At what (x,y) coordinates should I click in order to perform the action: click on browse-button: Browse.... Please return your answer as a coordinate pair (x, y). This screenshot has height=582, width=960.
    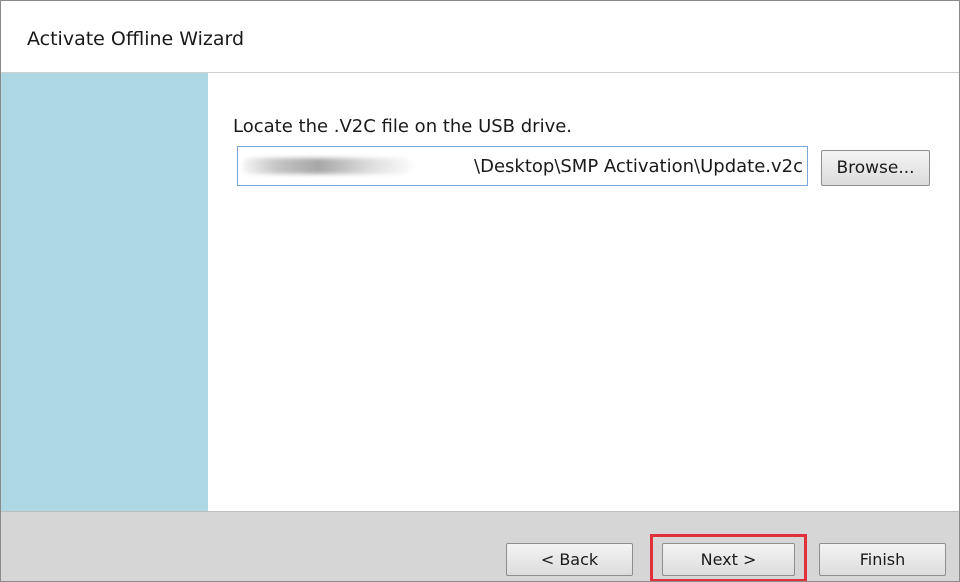
    Looking at the image, I should click on (875, 168).